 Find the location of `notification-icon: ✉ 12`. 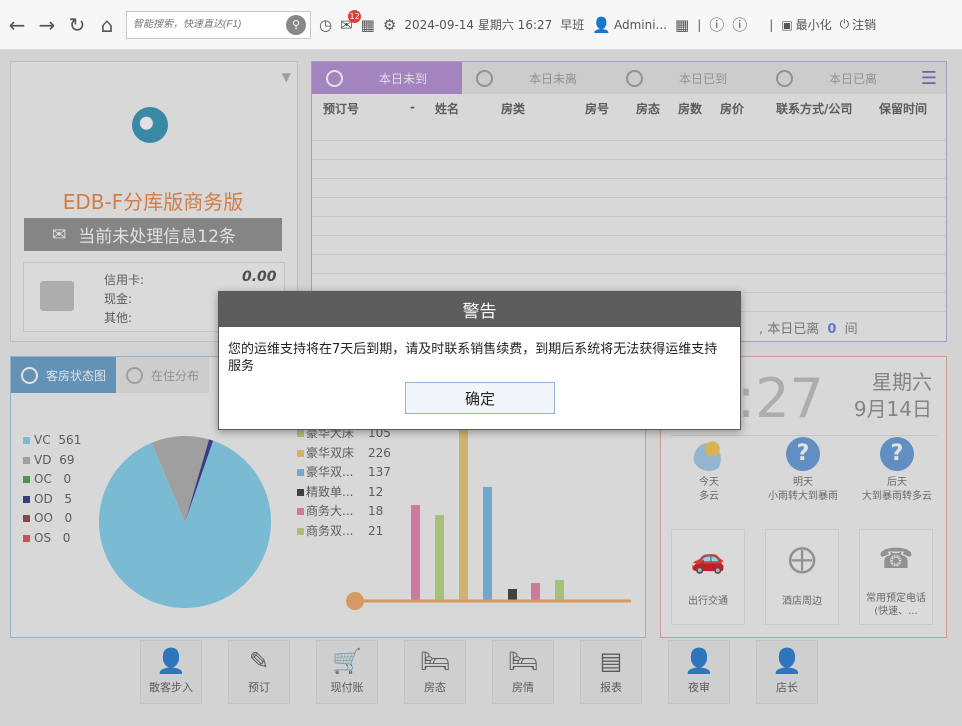

notification-icon: ✉ 12 is located at coordinates (351, 21).